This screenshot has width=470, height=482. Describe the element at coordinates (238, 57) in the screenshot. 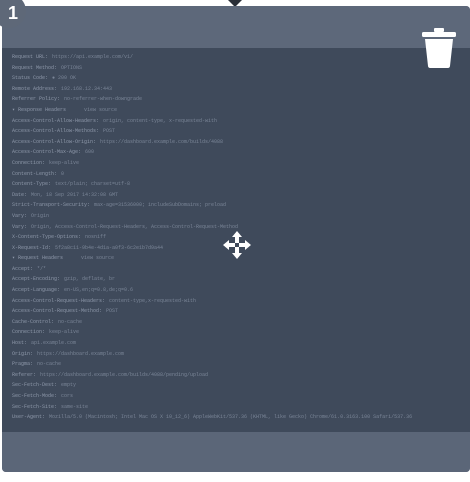

I see `log-line: Request URL: https://api.example.com/v1/` at that location.